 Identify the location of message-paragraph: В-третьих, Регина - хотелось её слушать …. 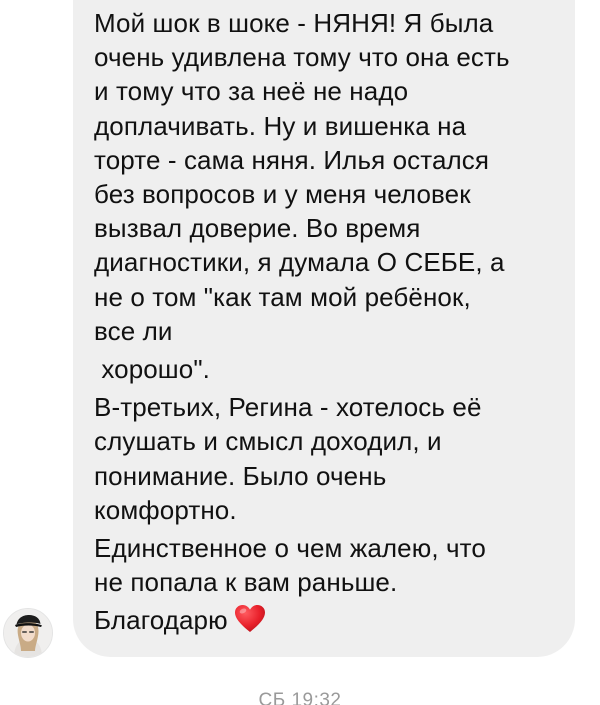
(324, 458).